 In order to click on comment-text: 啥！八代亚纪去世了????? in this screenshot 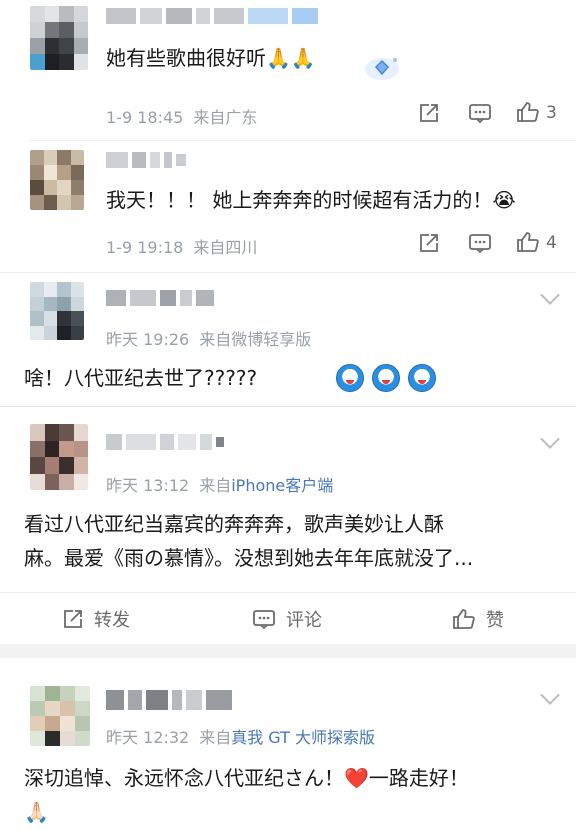, I will do `click(141, 378)`.